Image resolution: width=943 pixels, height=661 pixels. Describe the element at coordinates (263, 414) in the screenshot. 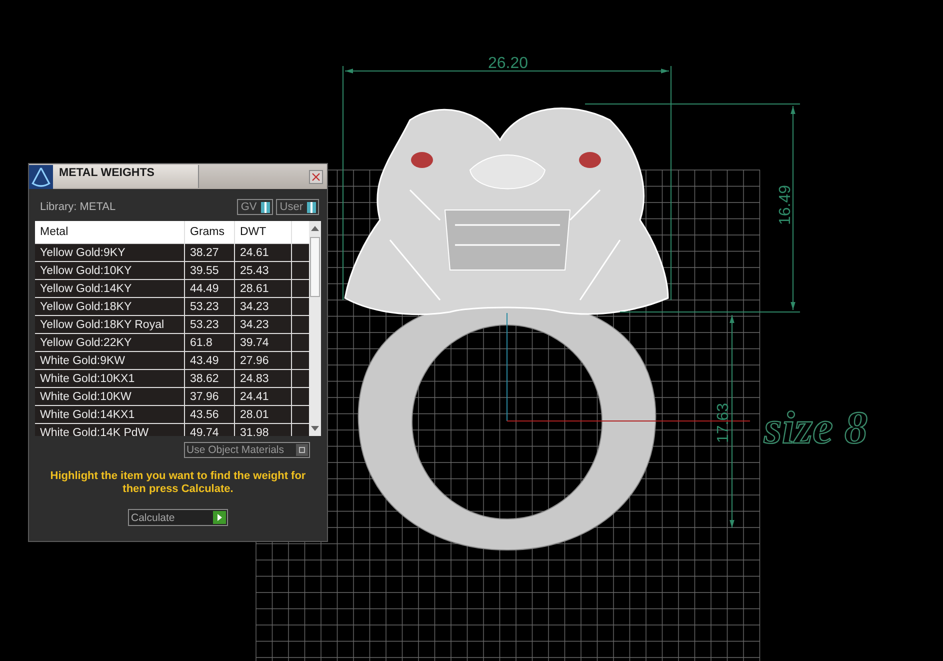

I see `table-cell: 28.01` at that location.